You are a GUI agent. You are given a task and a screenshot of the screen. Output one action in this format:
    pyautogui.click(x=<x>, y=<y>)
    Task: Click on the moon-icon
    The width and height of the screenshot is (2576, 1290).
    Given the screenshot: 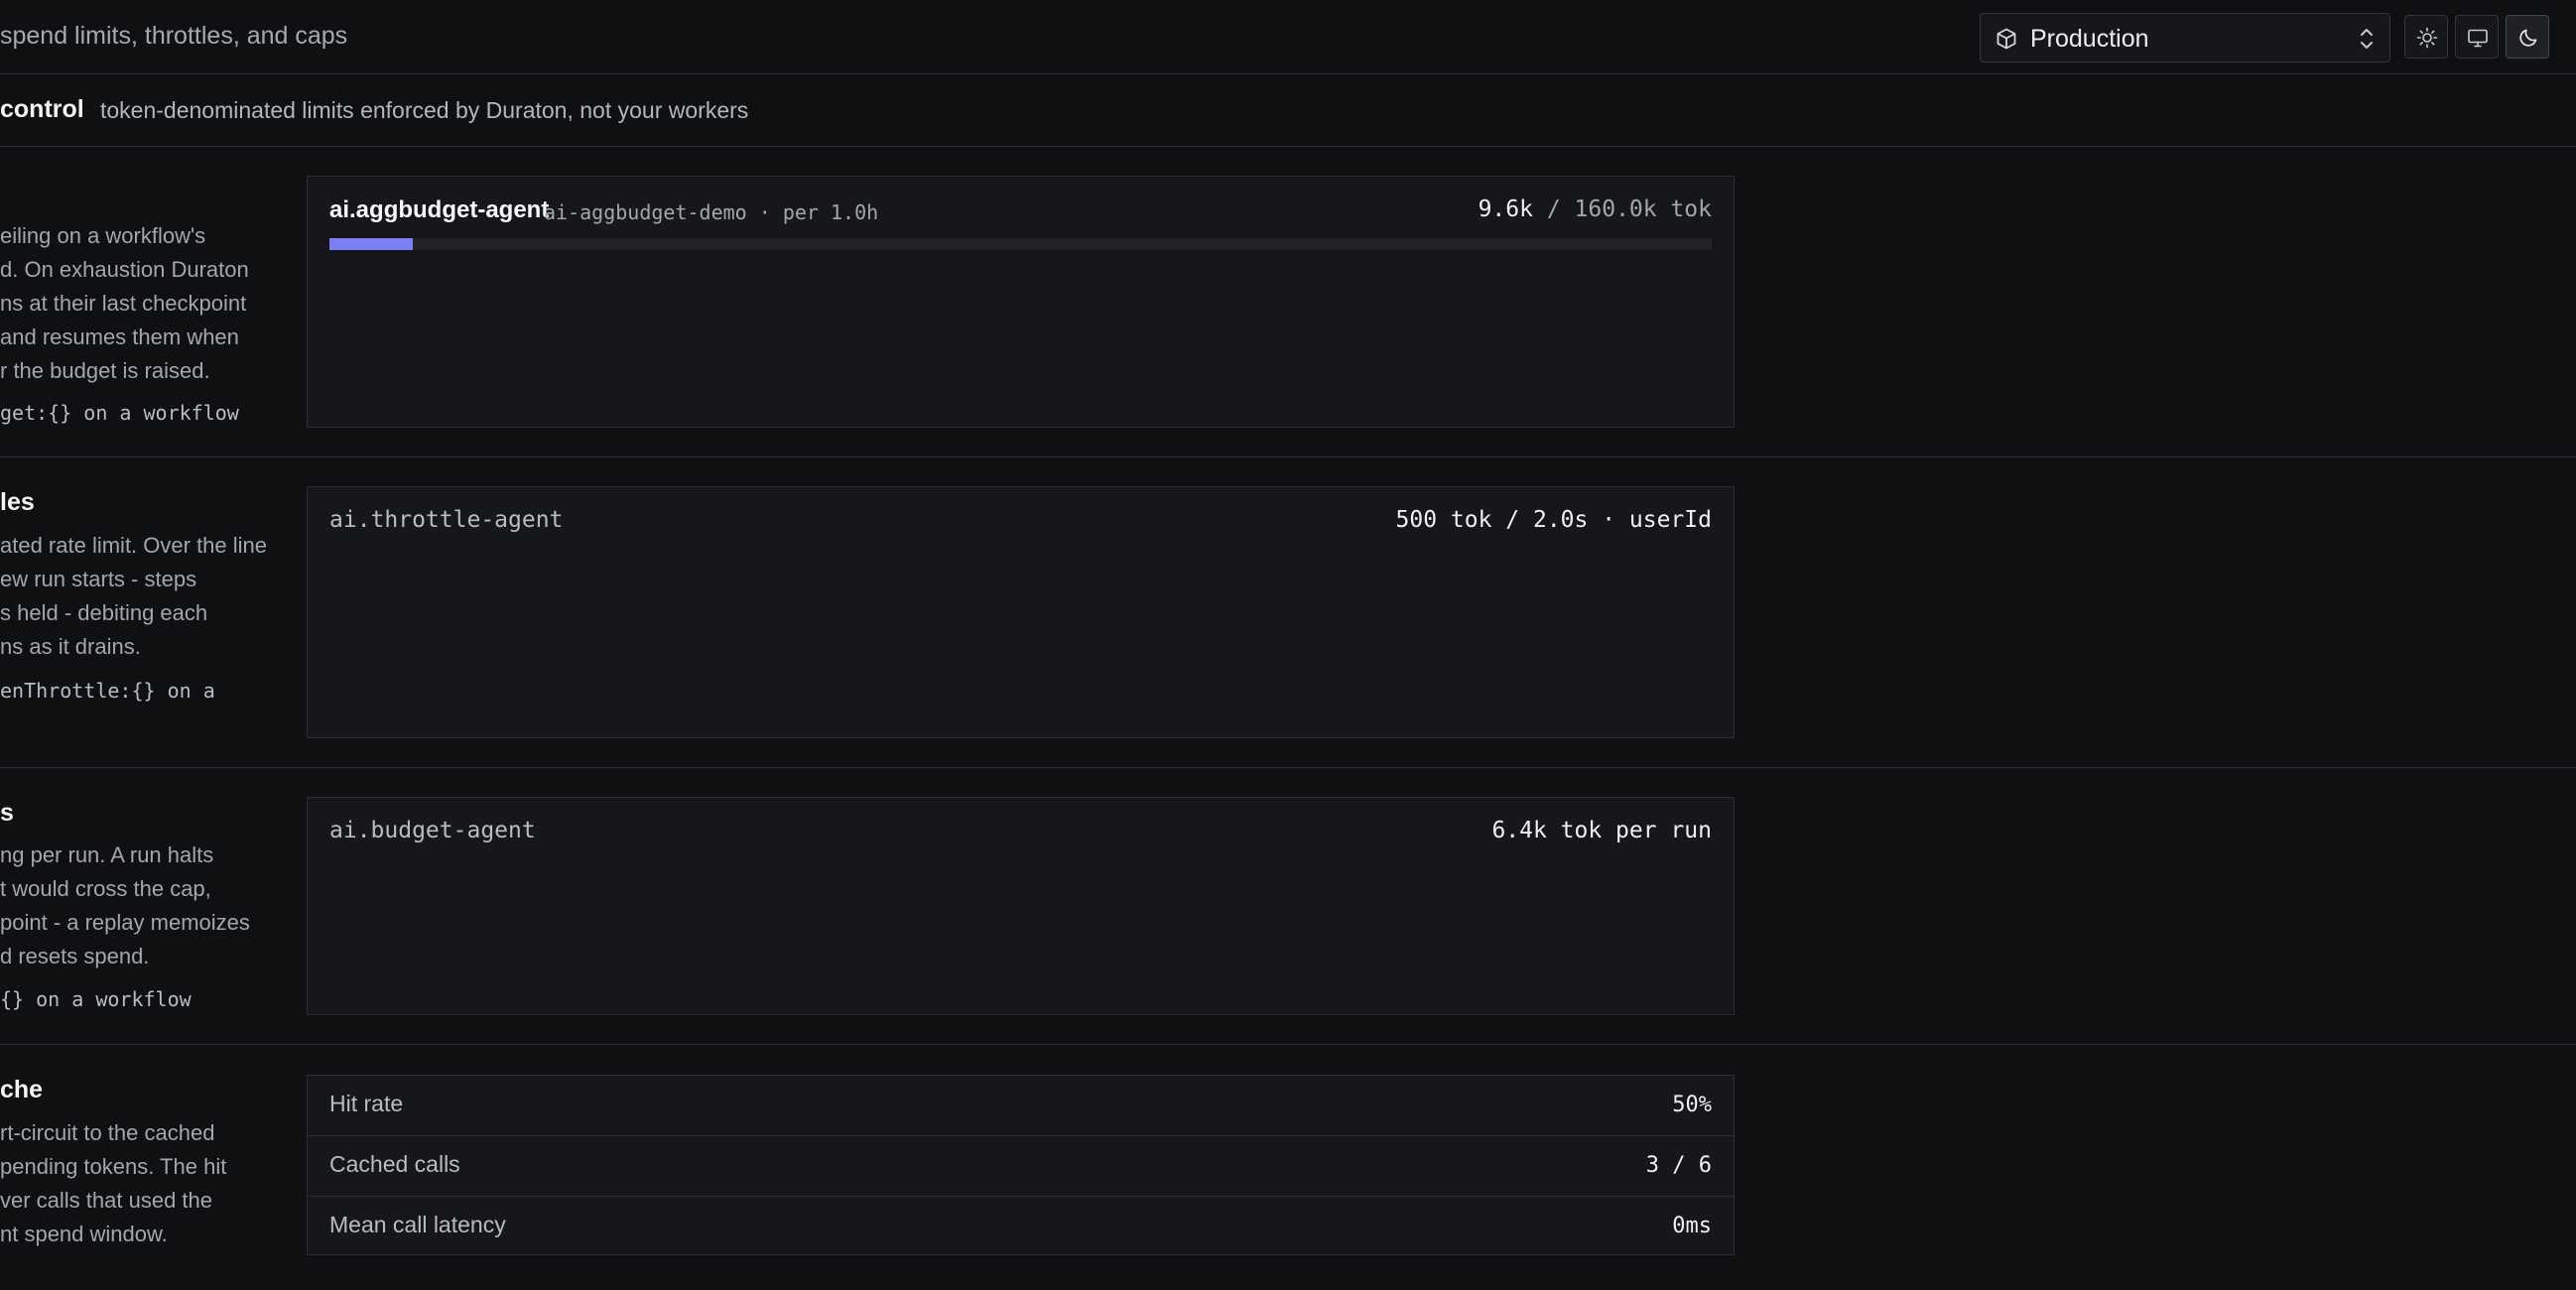 What is the action you would take?
    pyautogui.click(x=2528, y=38)
    